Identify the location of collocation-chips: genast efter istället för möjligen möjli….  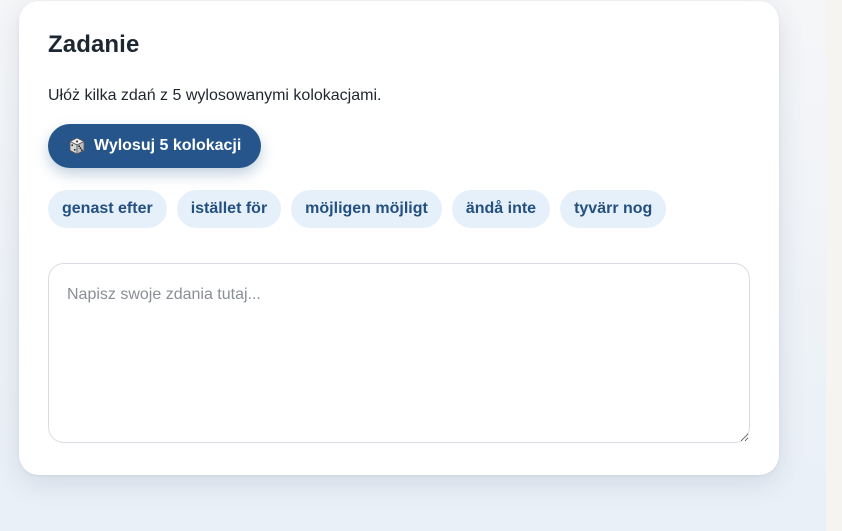
(357, 209).